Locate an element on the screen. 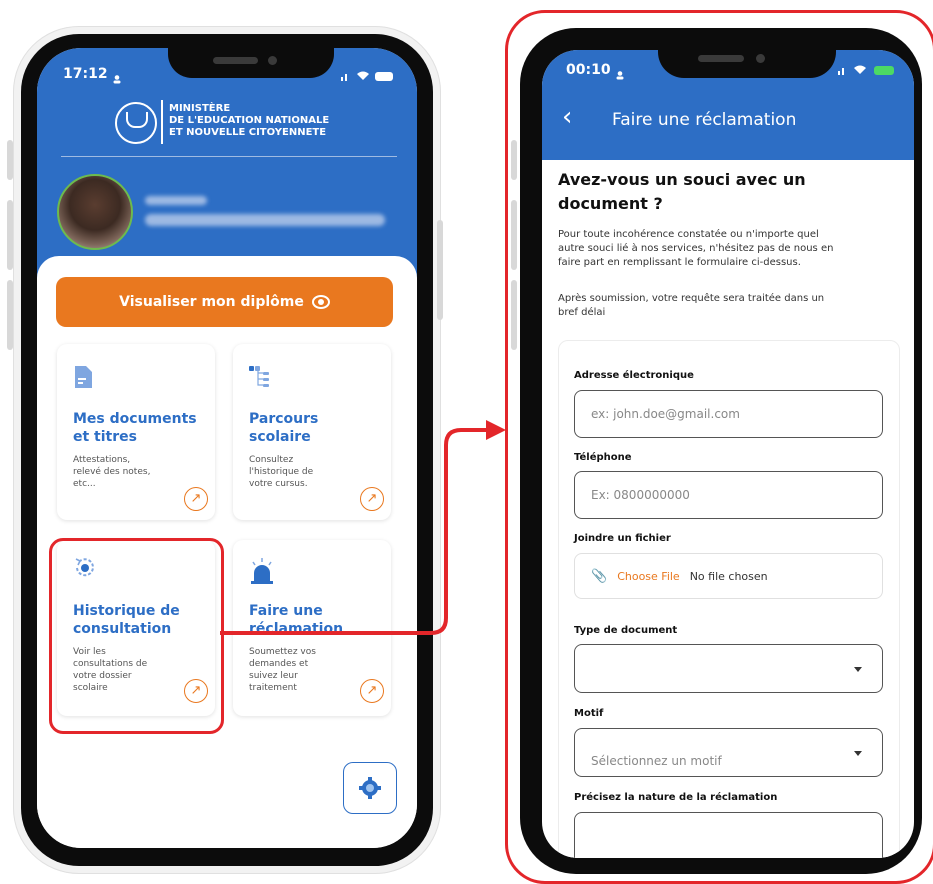  gear-icon is located at coordinates (370, 788).